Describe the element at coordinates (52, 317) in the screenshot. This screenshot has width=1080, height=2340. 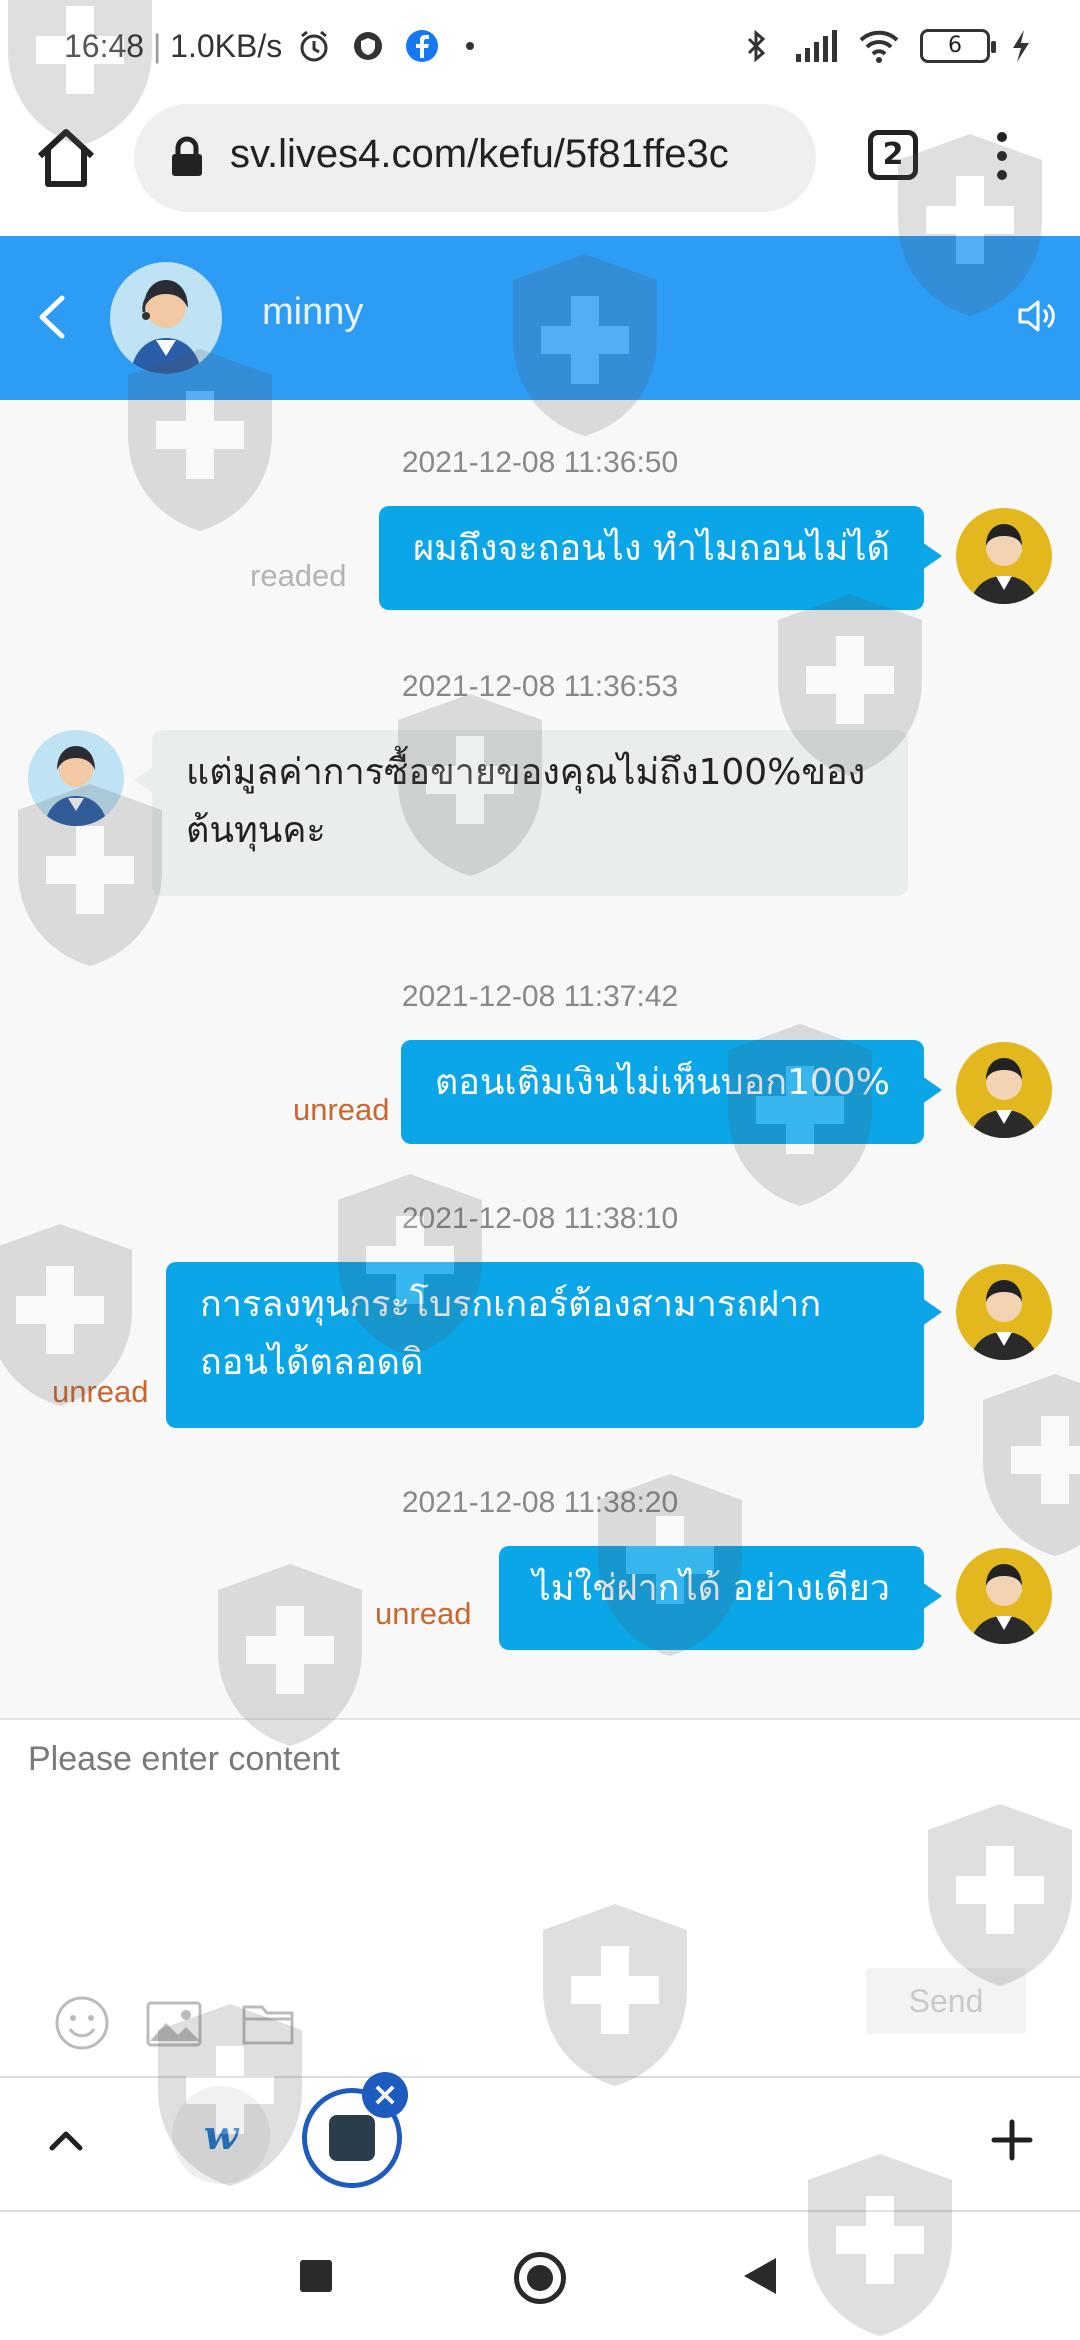
I see `back-arrow-icon` at that location.